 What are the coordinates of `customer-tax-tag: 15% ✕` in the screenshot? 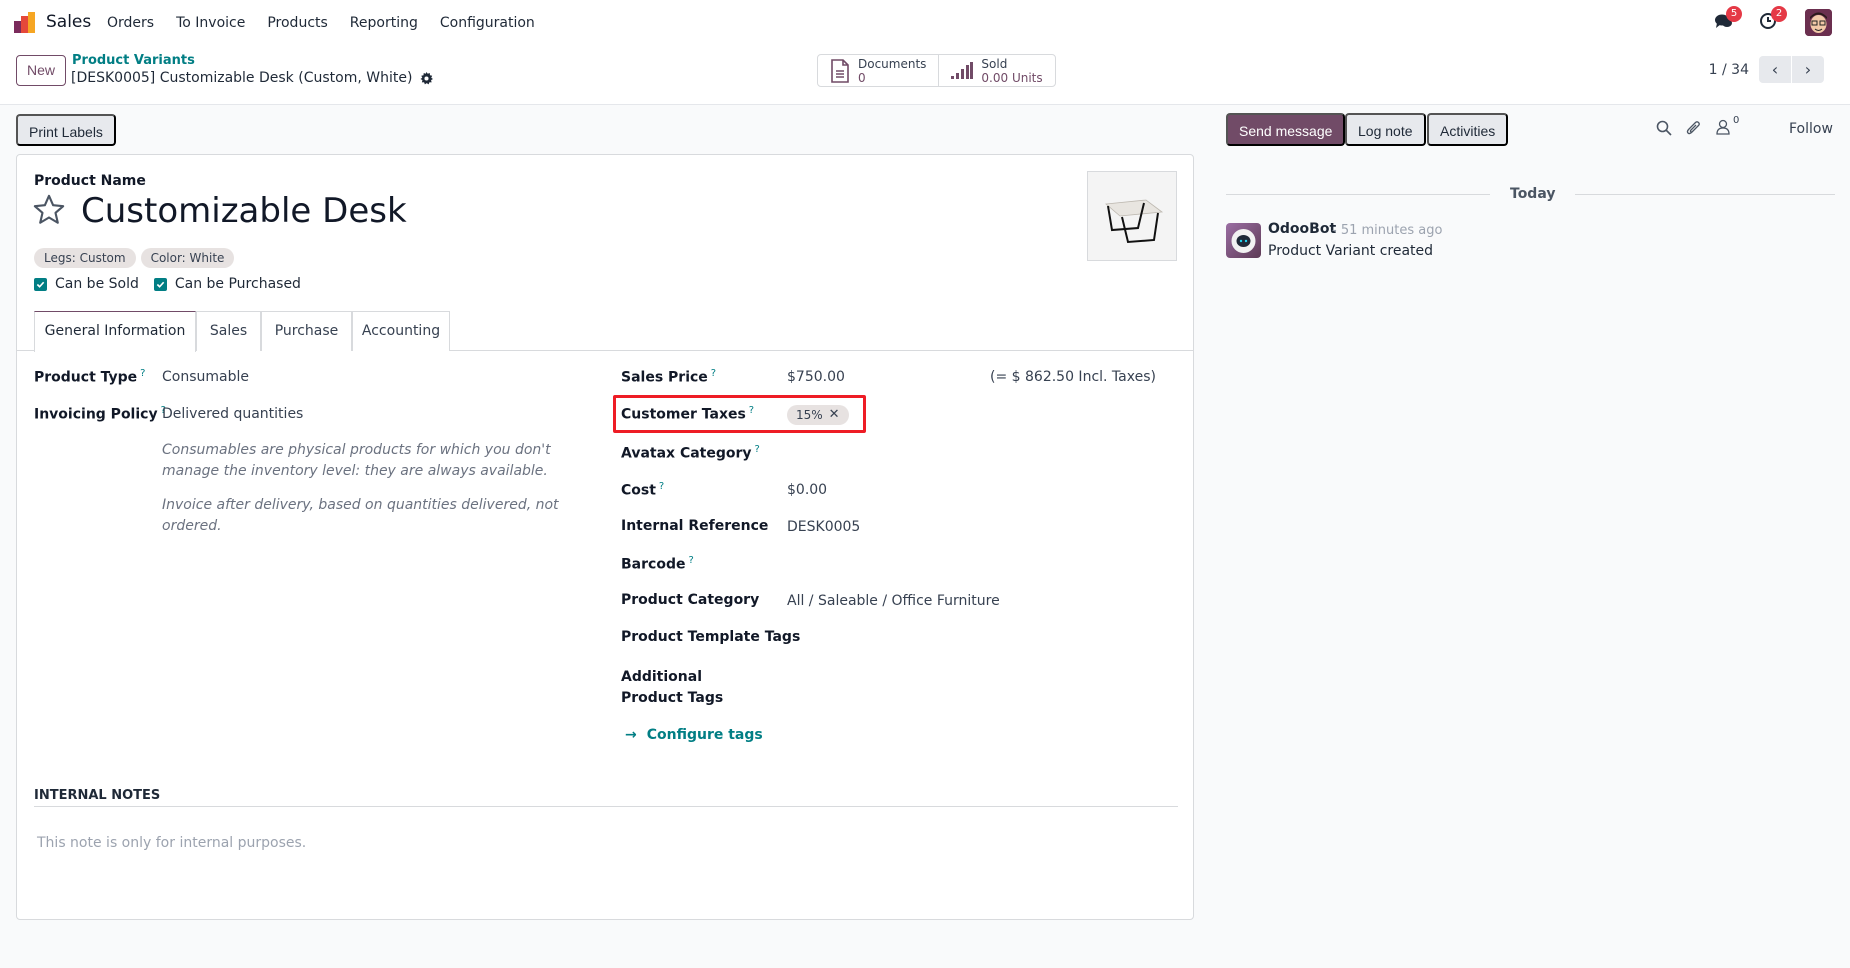 It's located at (818, 415).